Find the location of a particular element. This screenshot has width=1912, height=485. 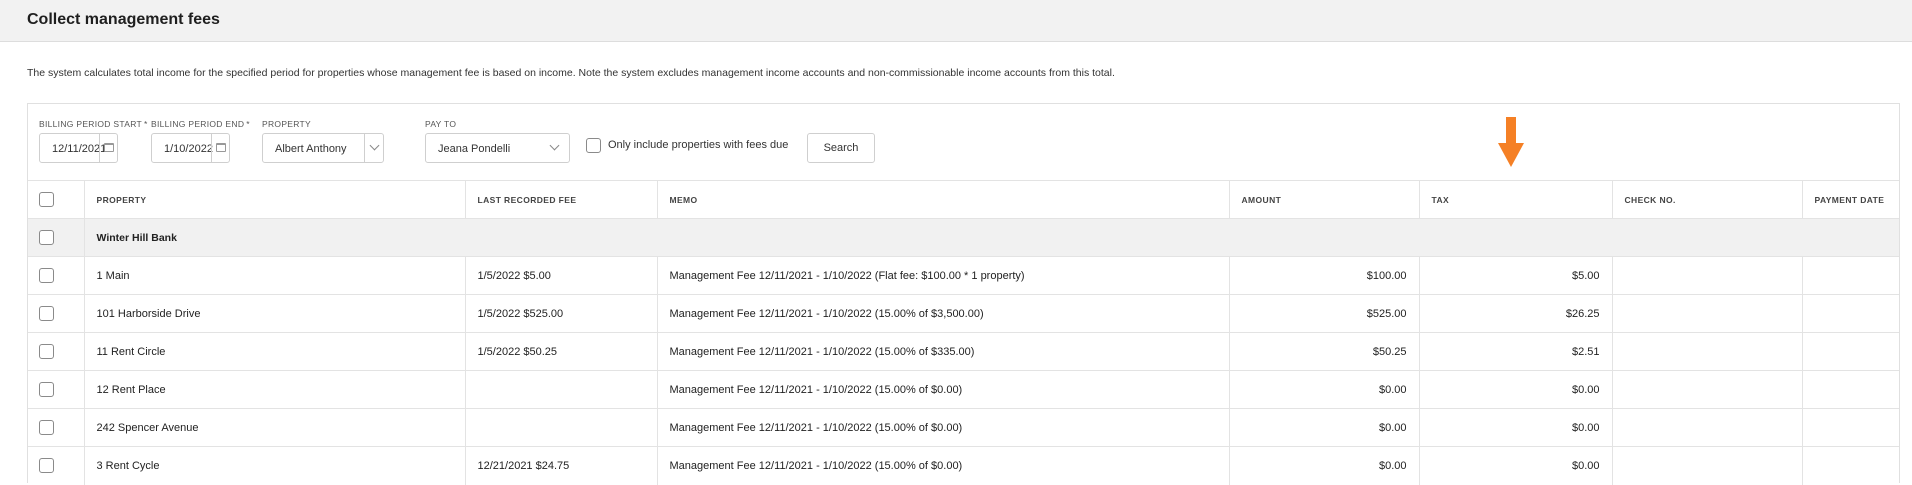

column-header-last-fee: Last recorded fee is located at coordinates (561, 199).